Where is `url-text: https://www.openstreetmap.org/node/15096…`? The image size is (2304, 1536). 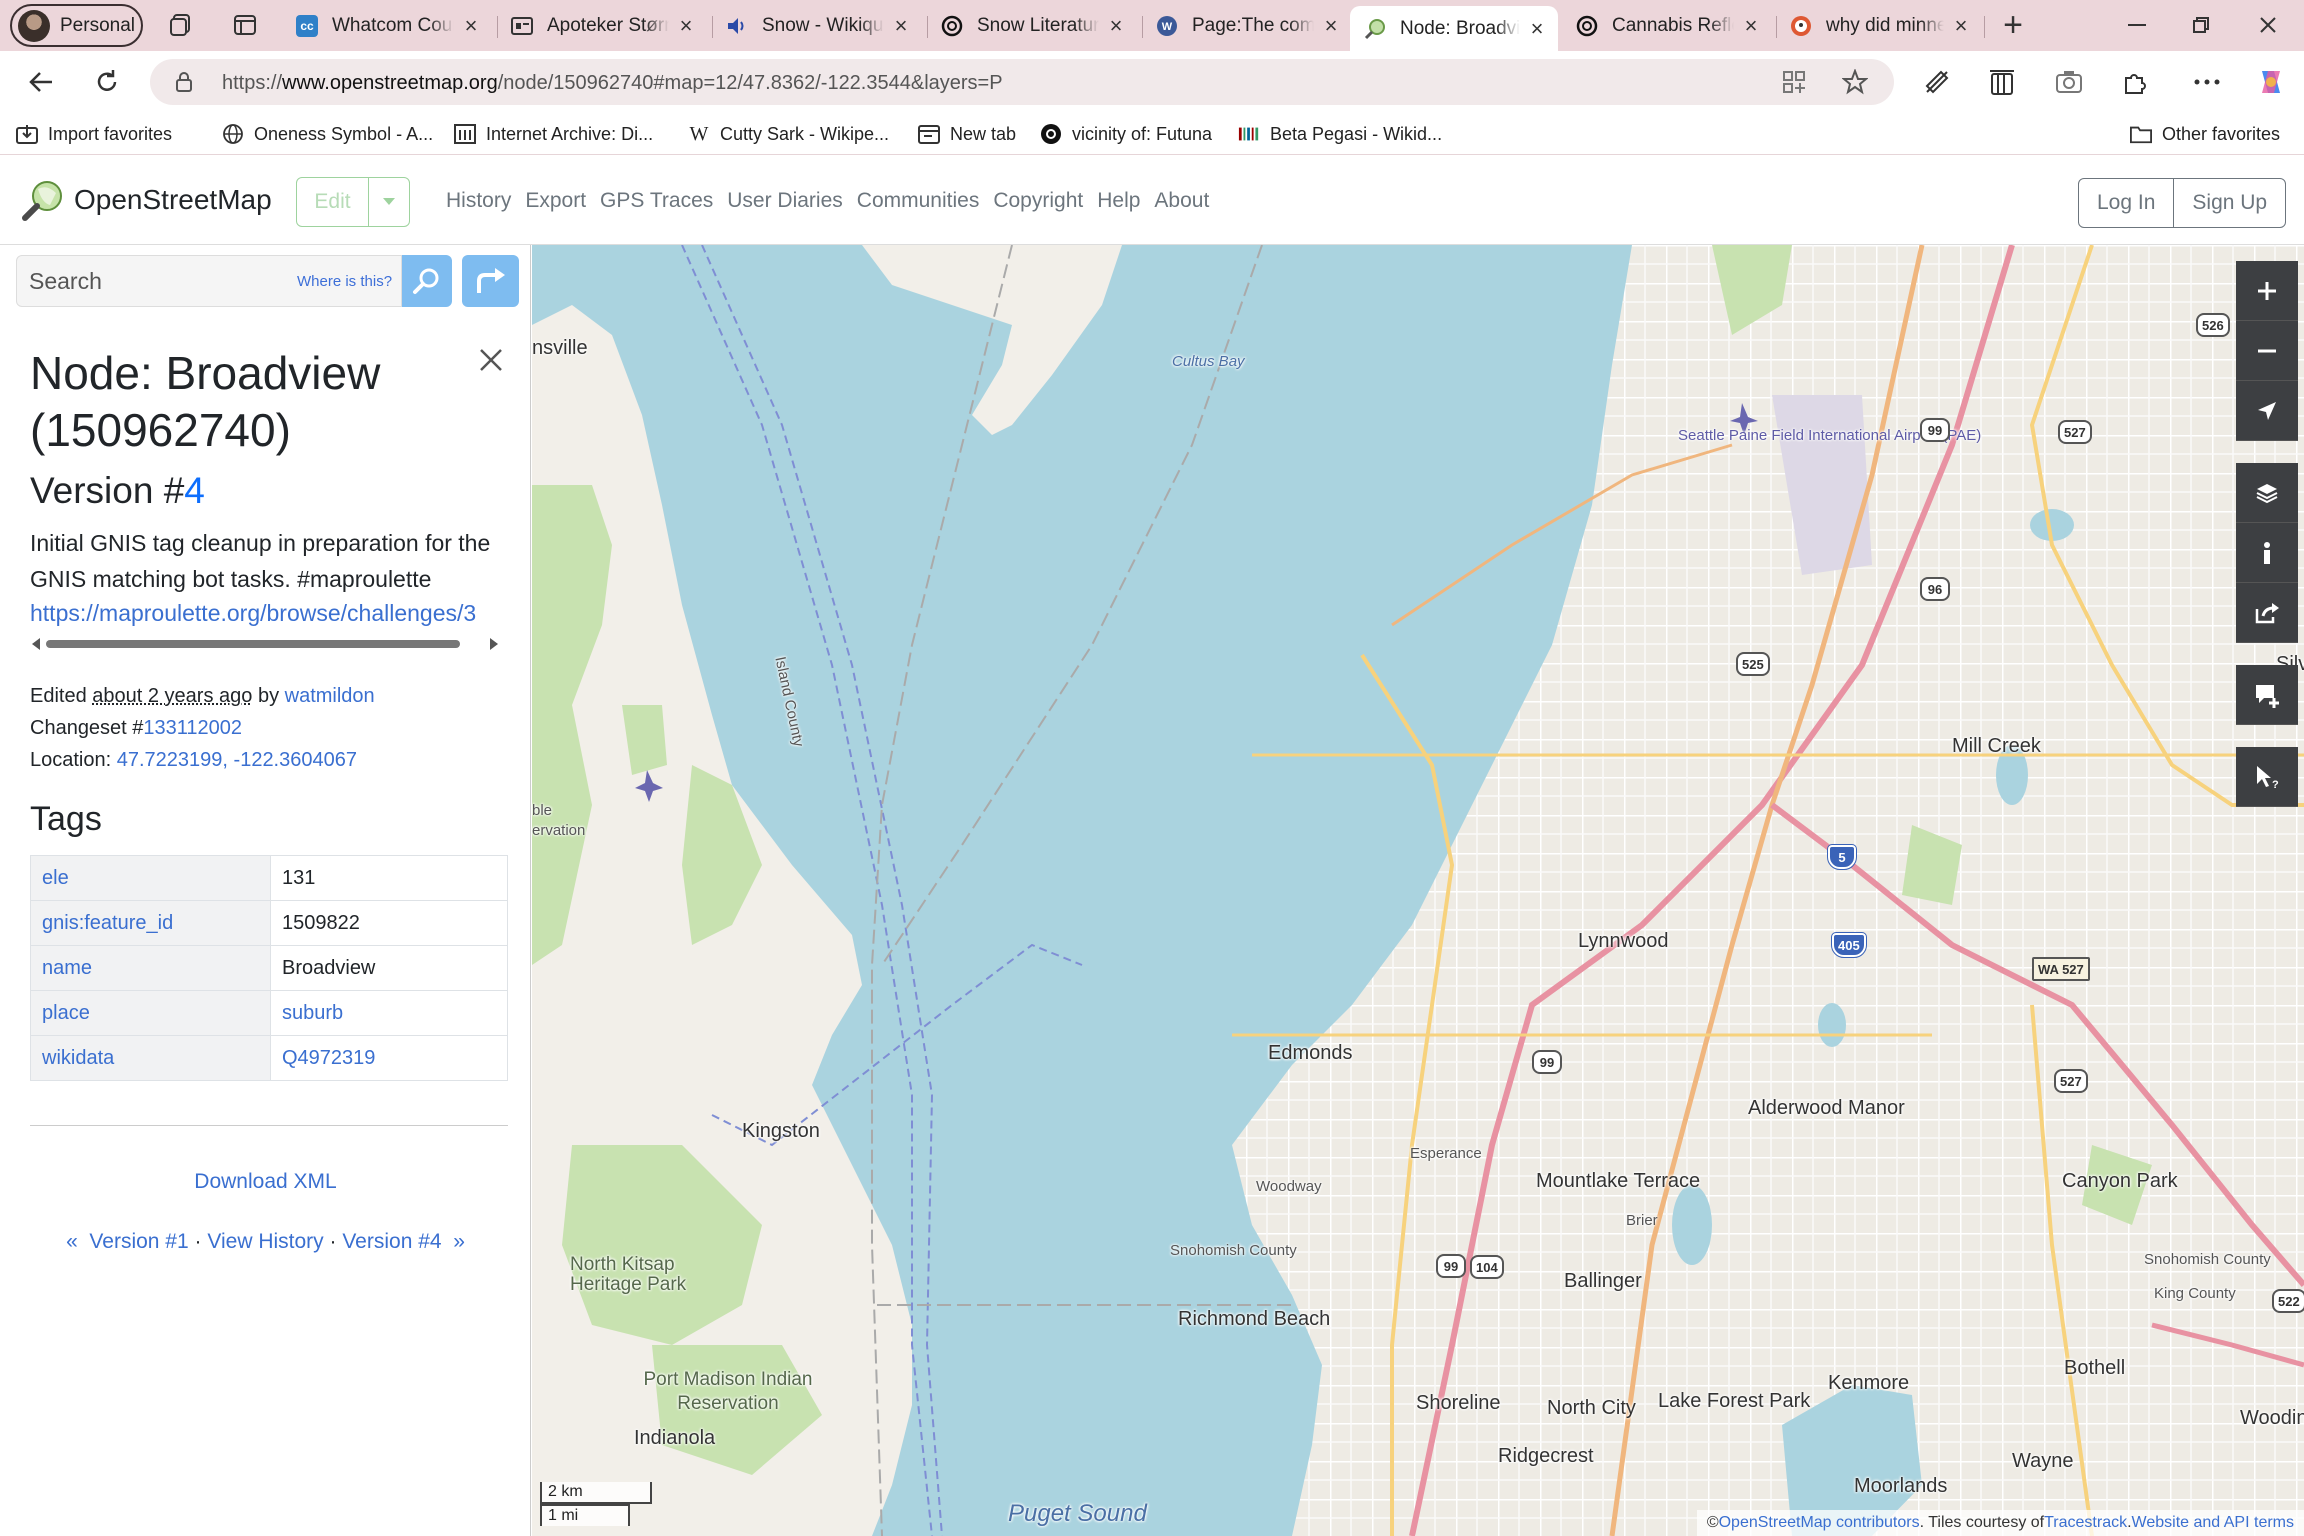
url-text: https://www.openstreetmap.org/node/15096… is located at coordinates (612, 83).